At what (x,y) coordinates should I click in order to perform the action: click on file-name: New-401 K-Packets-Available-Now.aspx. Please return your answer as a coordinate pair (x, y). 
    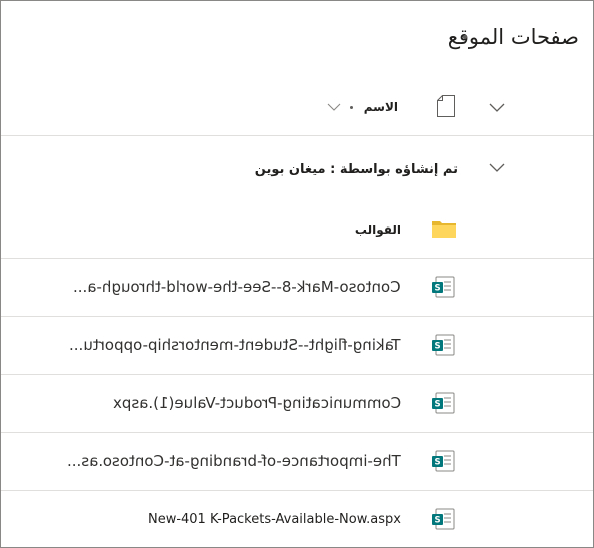
    Looking at the image, I should click on (274, 519).